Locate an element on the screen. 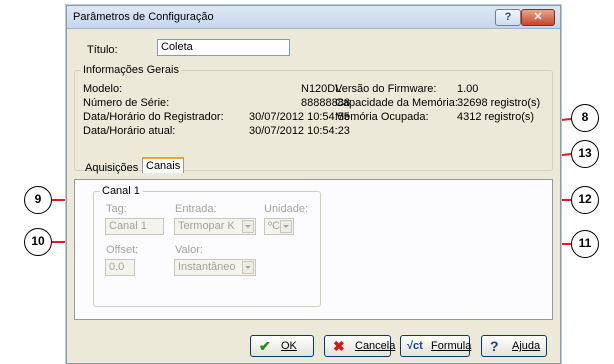  tab-canais: Canais is located at coordinates (163, 165).